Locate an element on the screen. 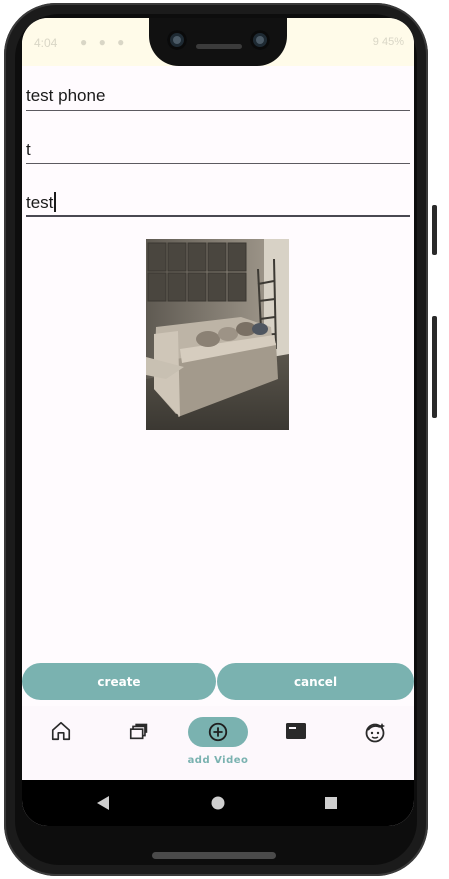  system-navigation-bar is located at coordinates (218, 803).